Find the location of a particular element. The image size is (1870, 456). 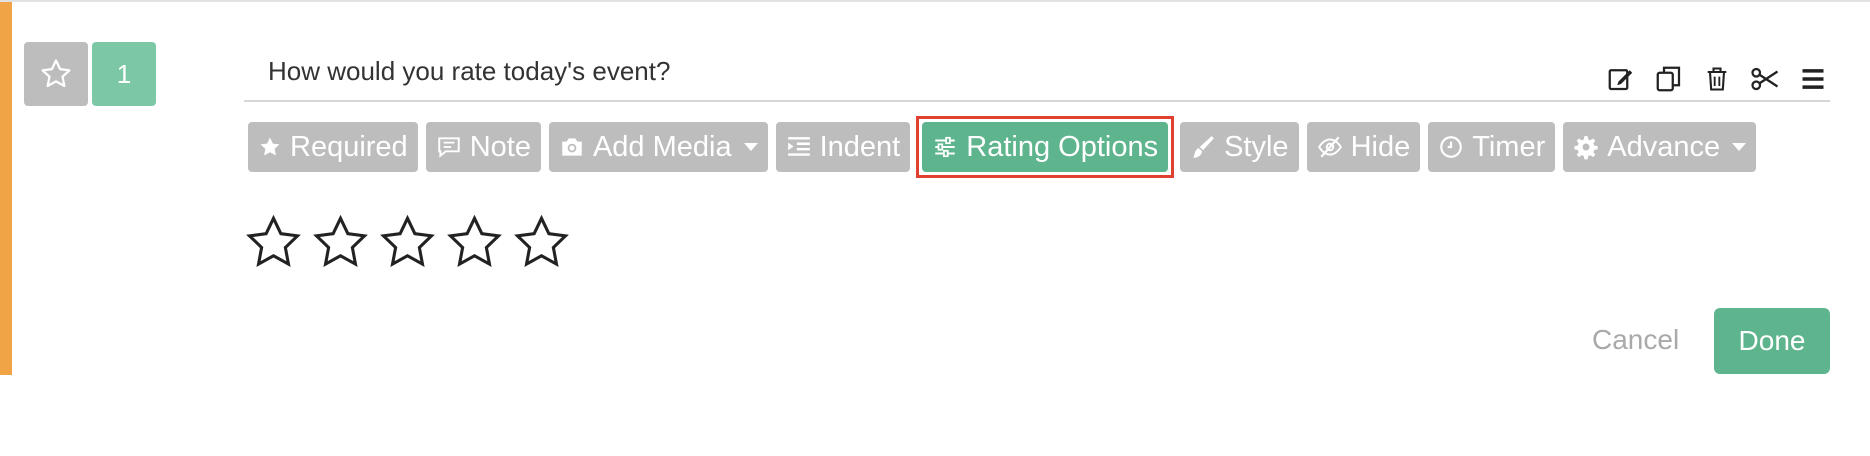

eye-slash-icon is located at coordinates (1329, 147).